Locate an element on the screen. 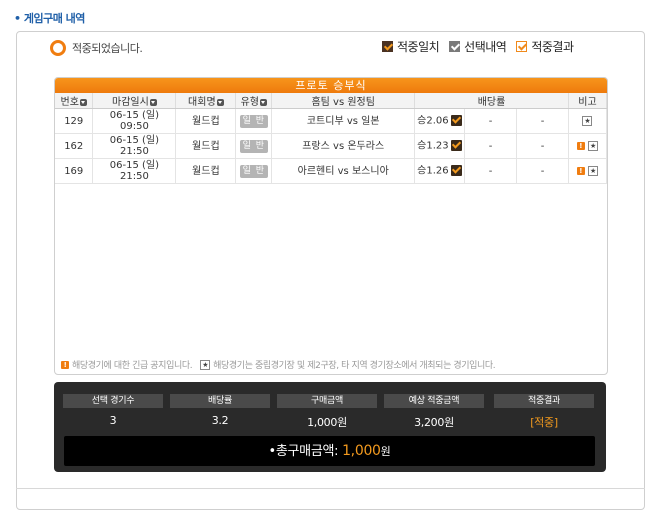 This screenshot has height=524, width=663. row-no: 129 is located at coordinates (74, 121).